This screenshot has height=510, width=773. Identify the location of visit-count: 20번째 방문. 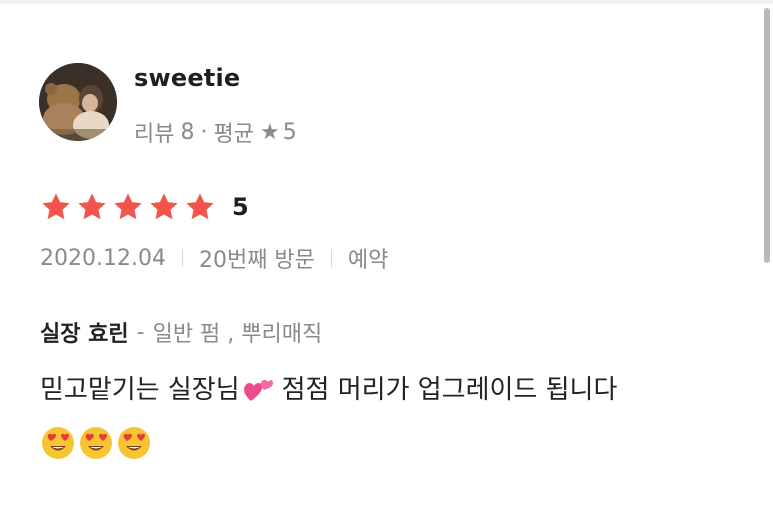
(256, 260).